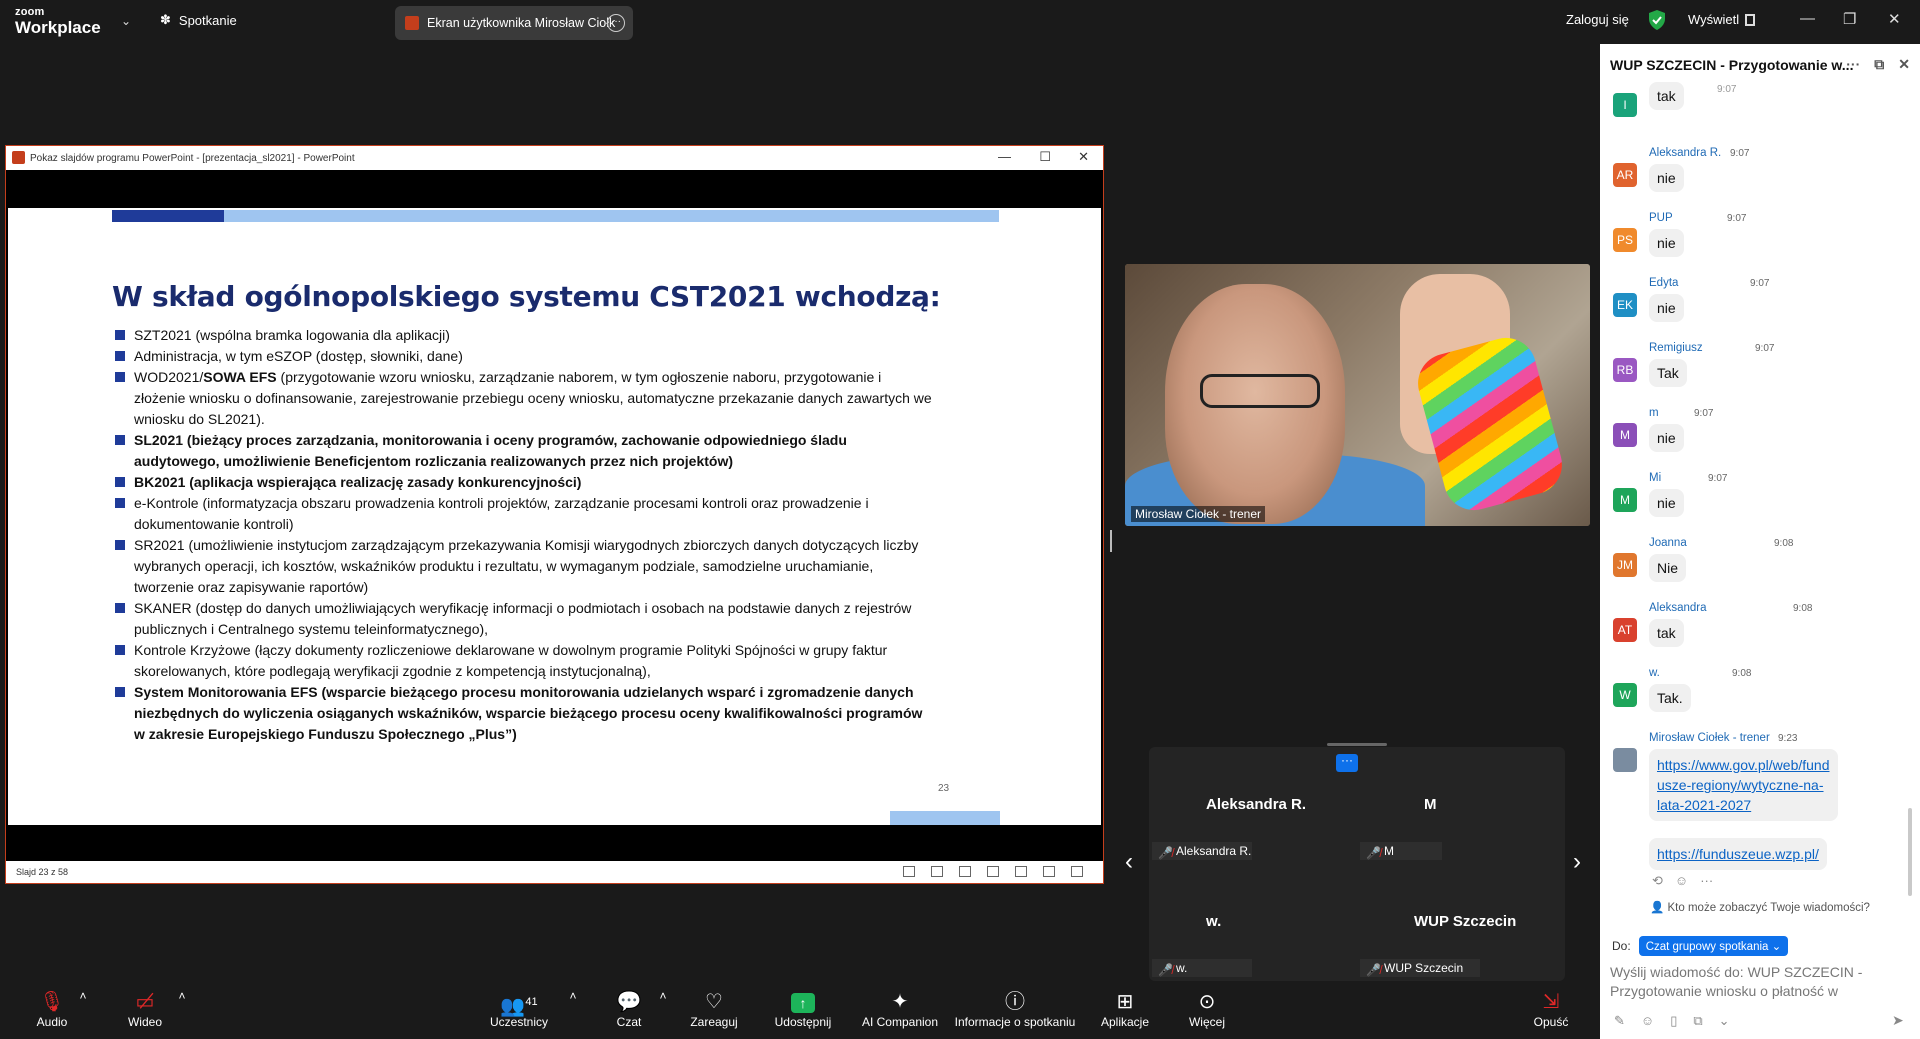 The height and width of the screenshot is (1039, 1920). What do you see at coordinates (1879, 64) in the screenshot?
I see `popout-icon: ⧉` at bounding box center [1879, 64].